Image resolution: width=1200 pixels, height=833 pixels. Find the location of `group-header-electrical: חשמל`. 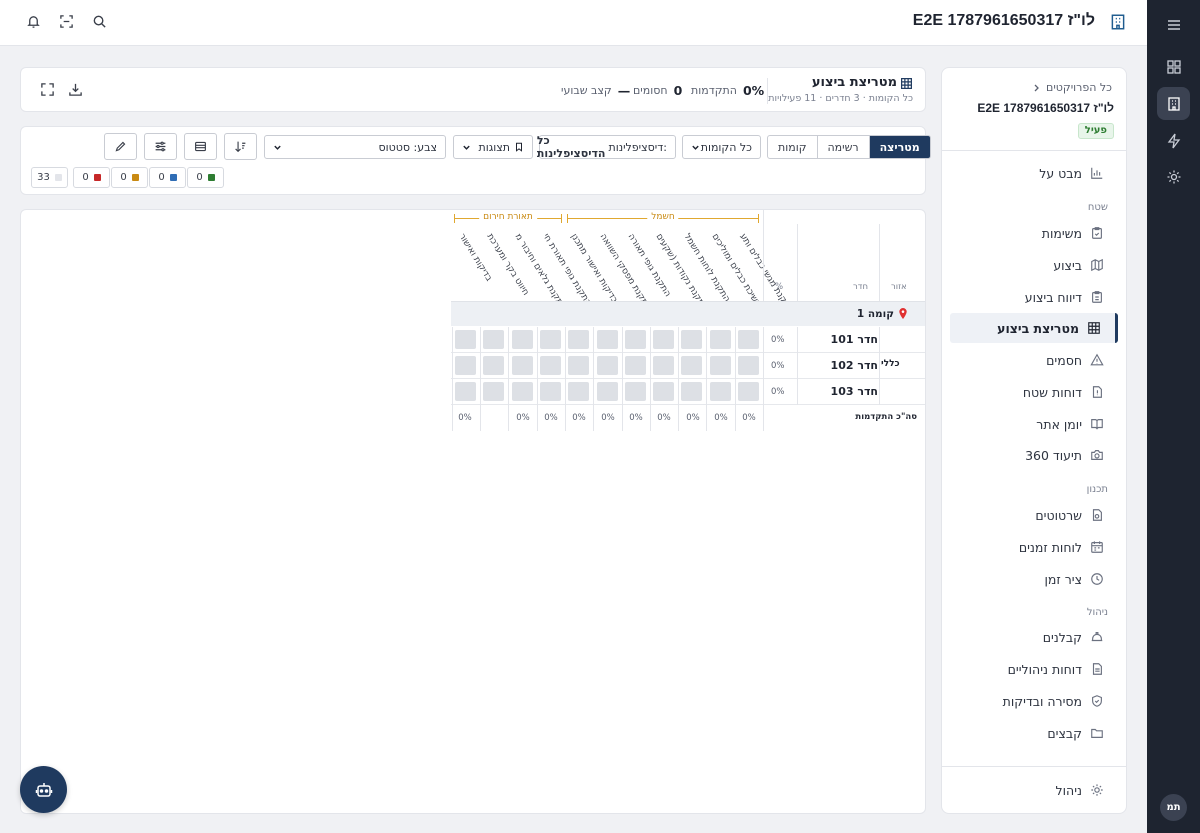

group-header-electrical: חשמל is located at coordinates (663, 218).